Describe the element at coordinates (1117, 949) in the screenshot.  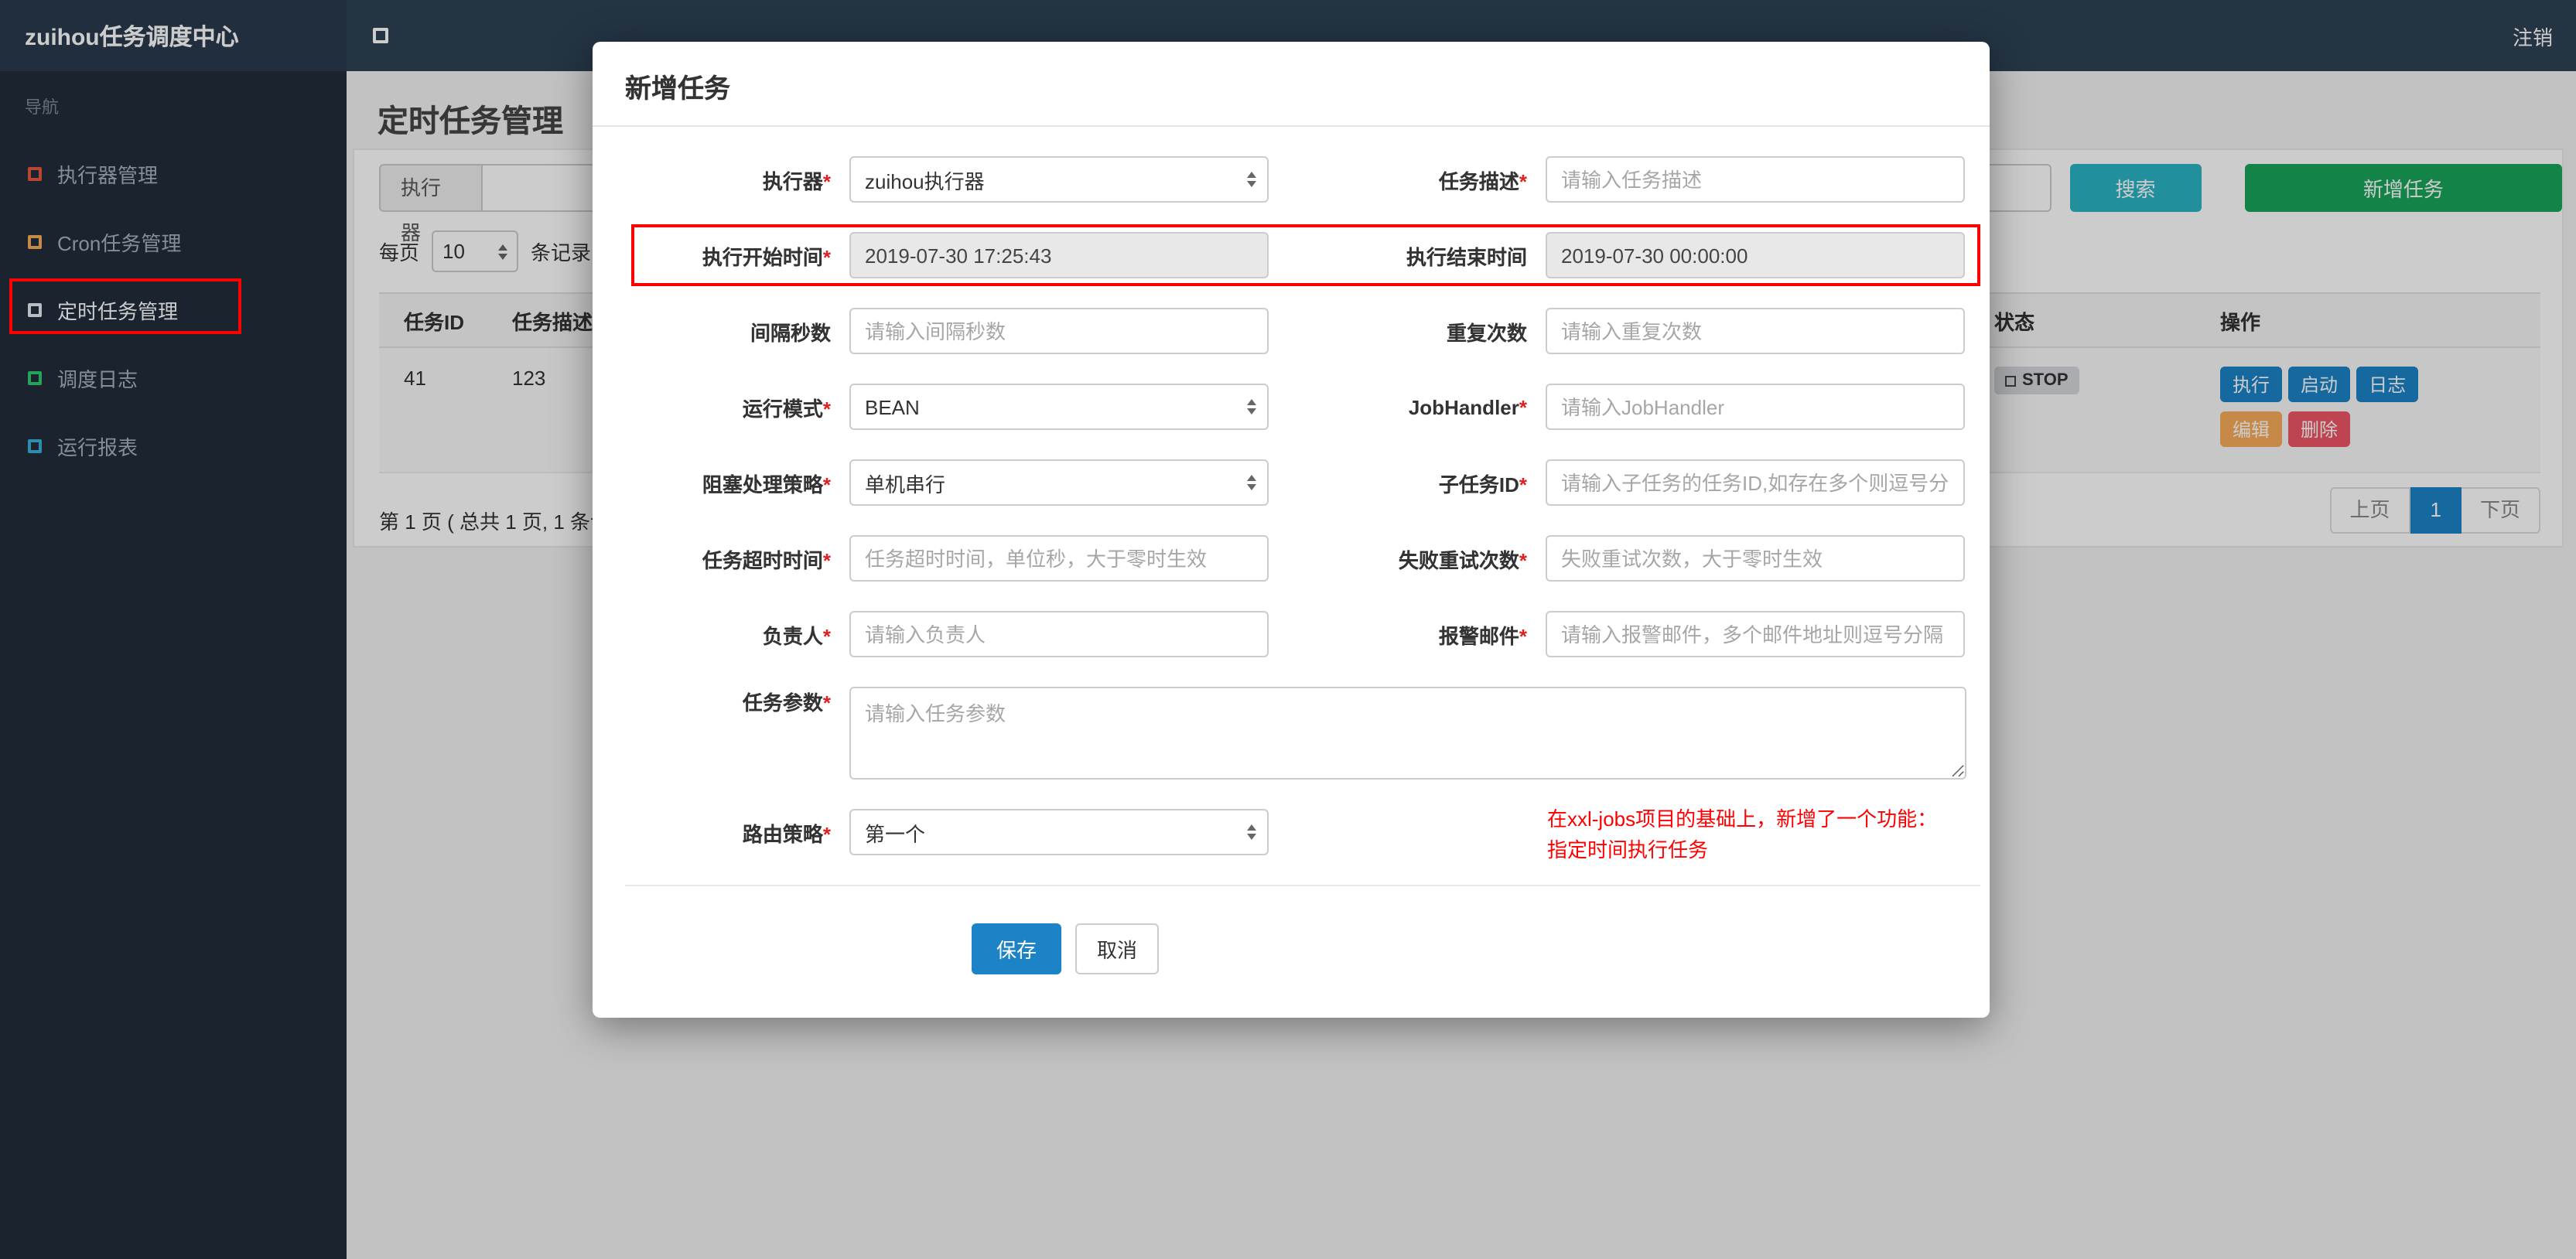
I see `cancel-button: 取消` at that location.